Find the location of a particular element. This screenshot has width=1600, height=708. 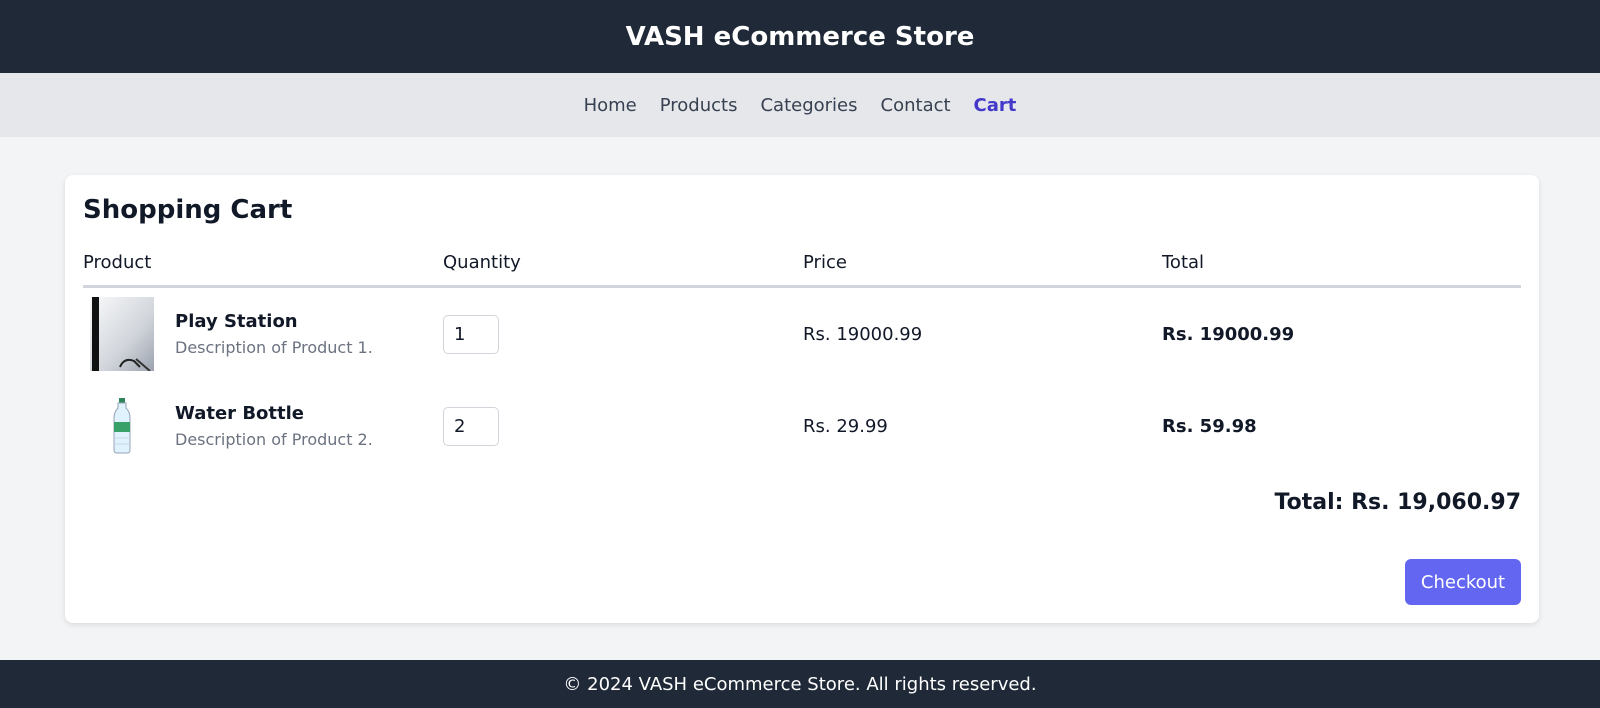

checkout-button: Checkout is located at coordinates (1463, 582).